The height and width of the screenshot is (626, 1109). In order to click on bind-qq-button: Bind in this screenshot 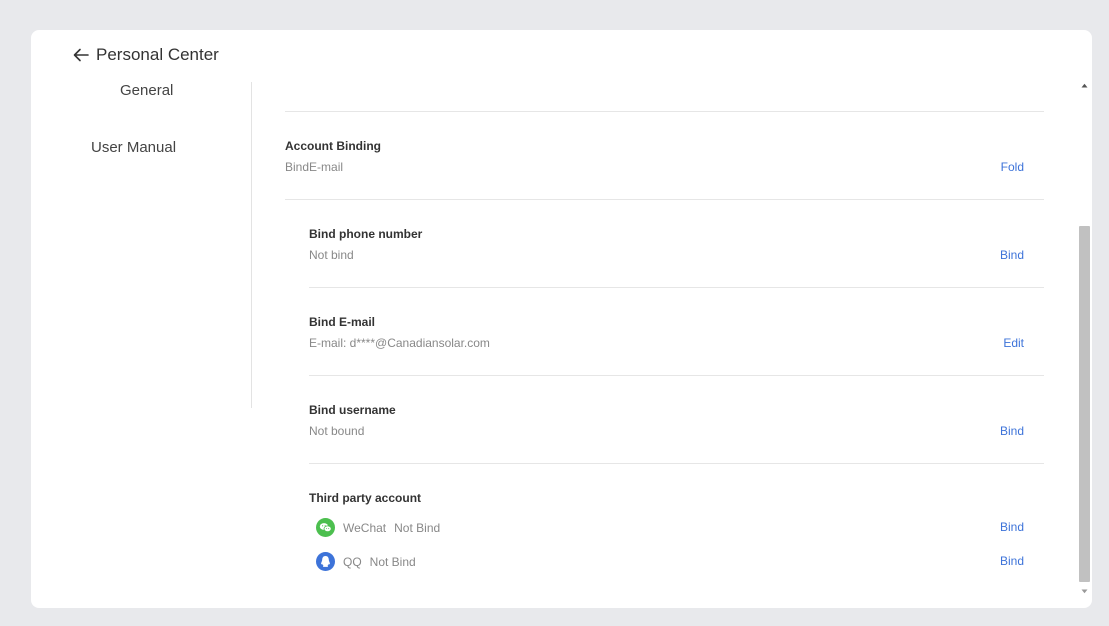, I will do `click(1012, 561)`.